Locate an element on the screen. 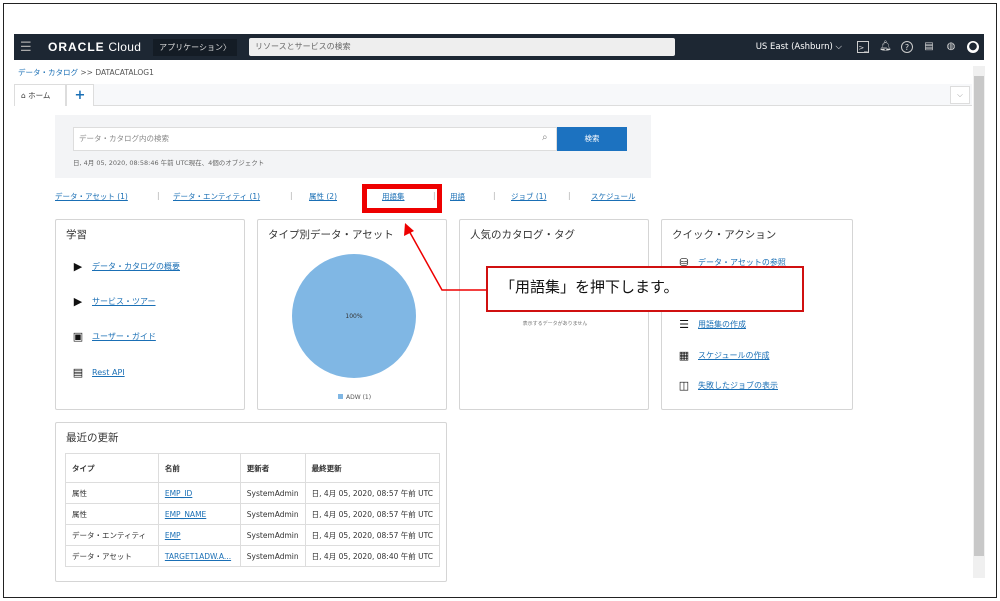  learn-item: ▤ Rest API is located at coordinates (98, 372).